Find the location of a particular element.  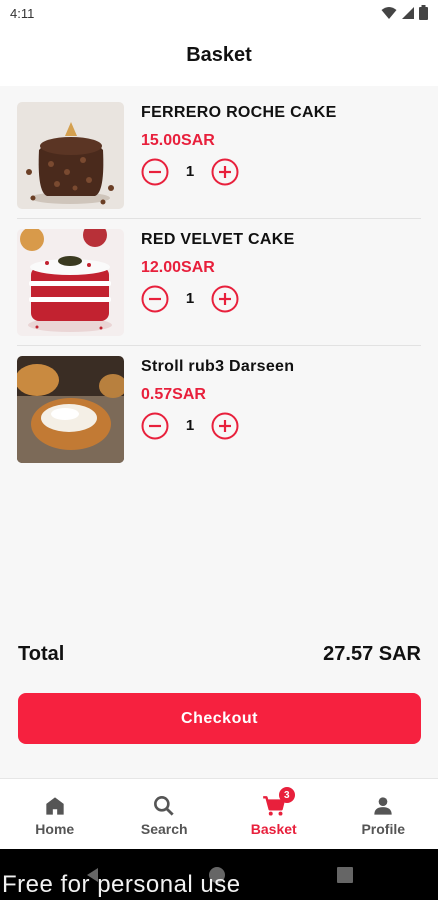

item-price: 0.57SAR is located at coordinates (173, 394).